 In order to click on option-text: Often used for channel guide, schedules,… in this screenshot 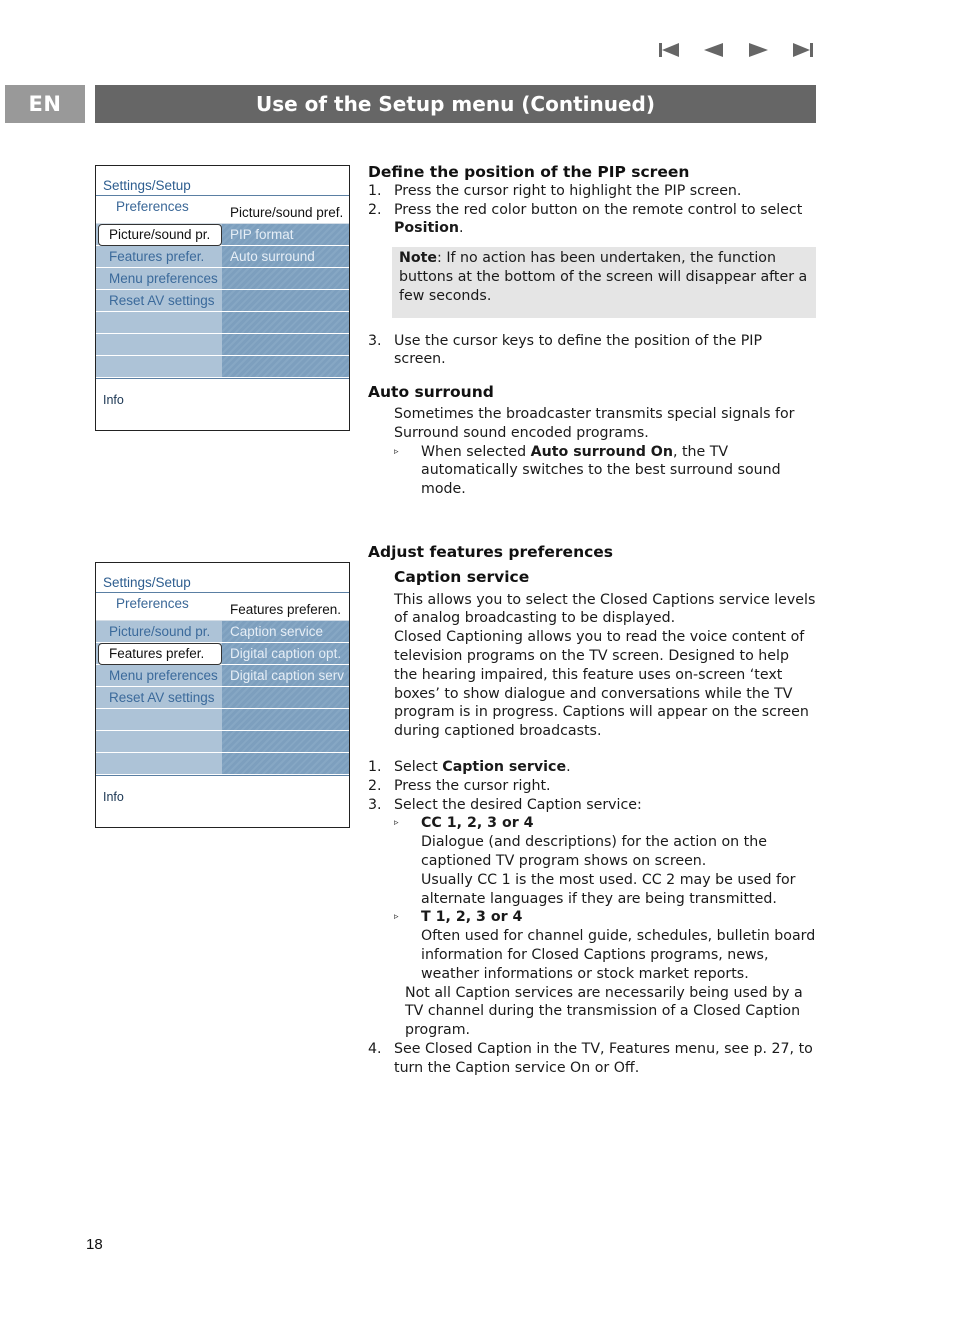, I will do `click(618, 955)`.